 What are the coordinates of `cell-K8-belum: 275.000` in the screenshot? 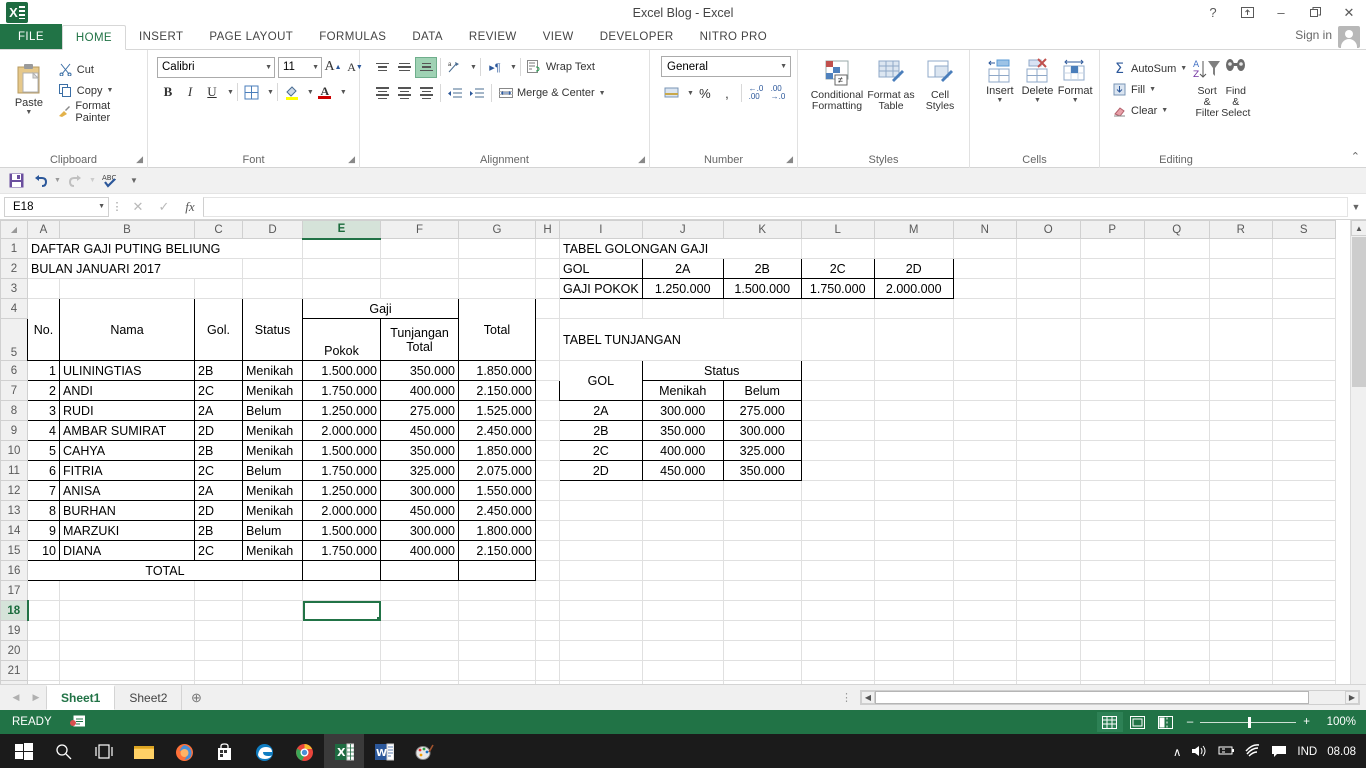 It's located at (762, 410).